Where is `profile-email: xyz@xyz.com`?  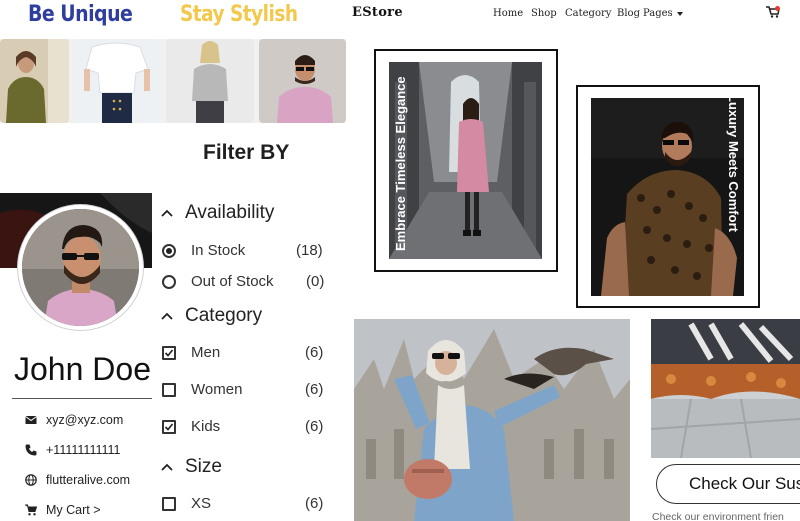 profile-email: xyz@xyz.com is located at coordinates (84, 420).